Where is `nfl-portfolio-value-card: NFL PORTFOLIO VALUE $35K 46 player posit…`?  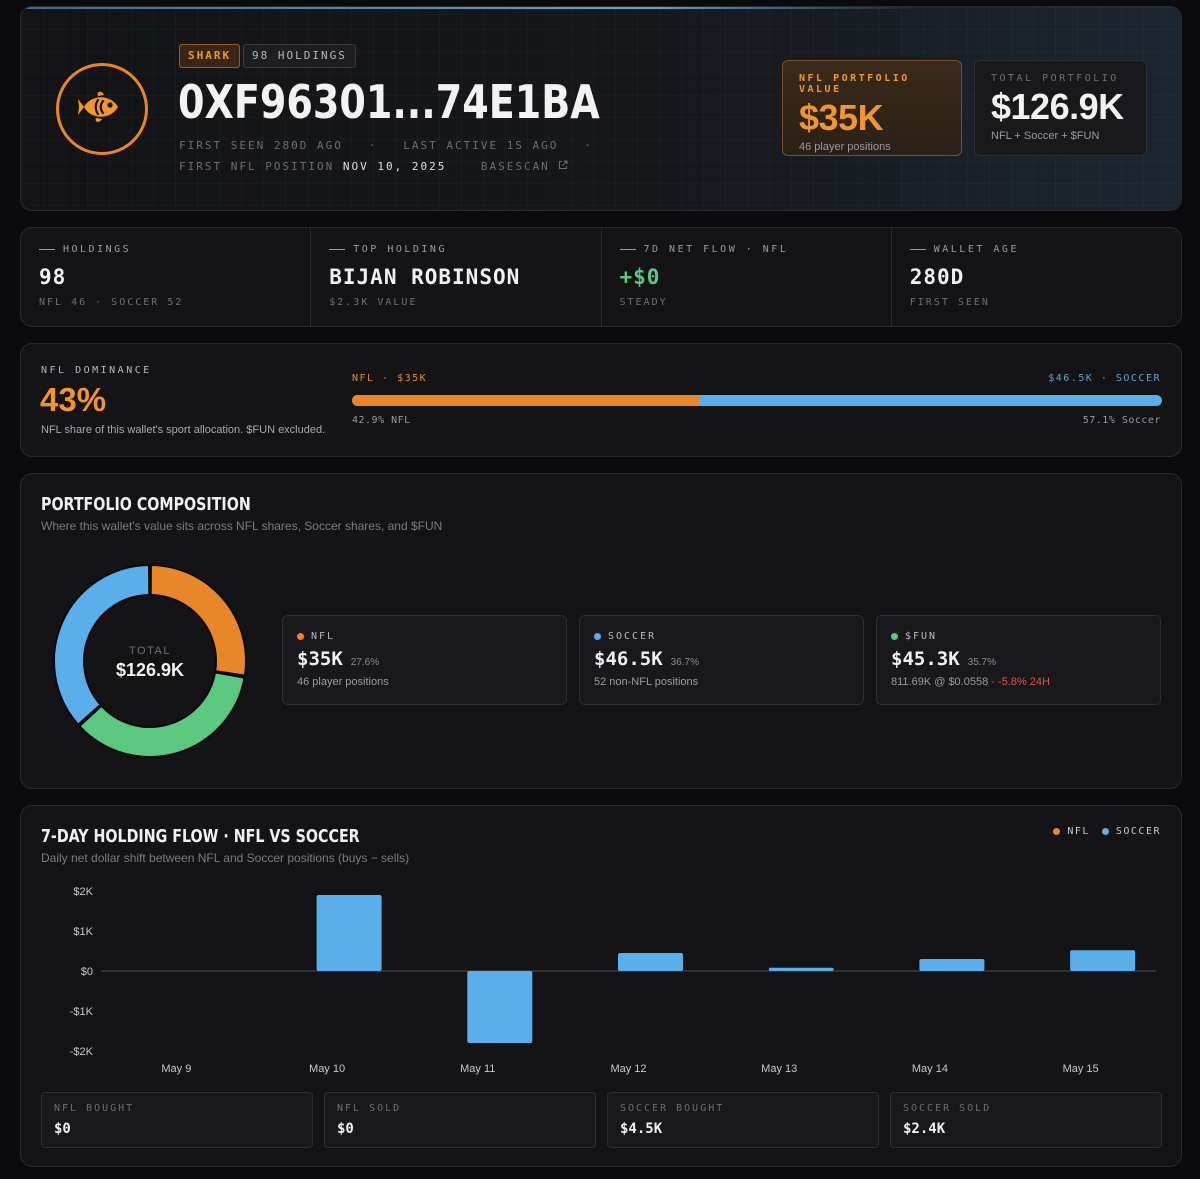 nfl-portfolio-value-card: NFL PORTFOLIO VALUE $35K 46 player posit… is located at coordinates (872, 108).